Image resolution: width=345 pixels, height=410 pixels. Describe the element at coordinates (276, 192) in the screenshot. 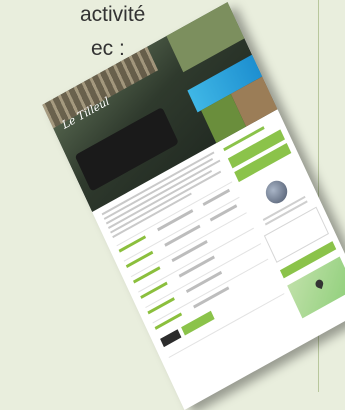

I see `host-avatar` at that location.